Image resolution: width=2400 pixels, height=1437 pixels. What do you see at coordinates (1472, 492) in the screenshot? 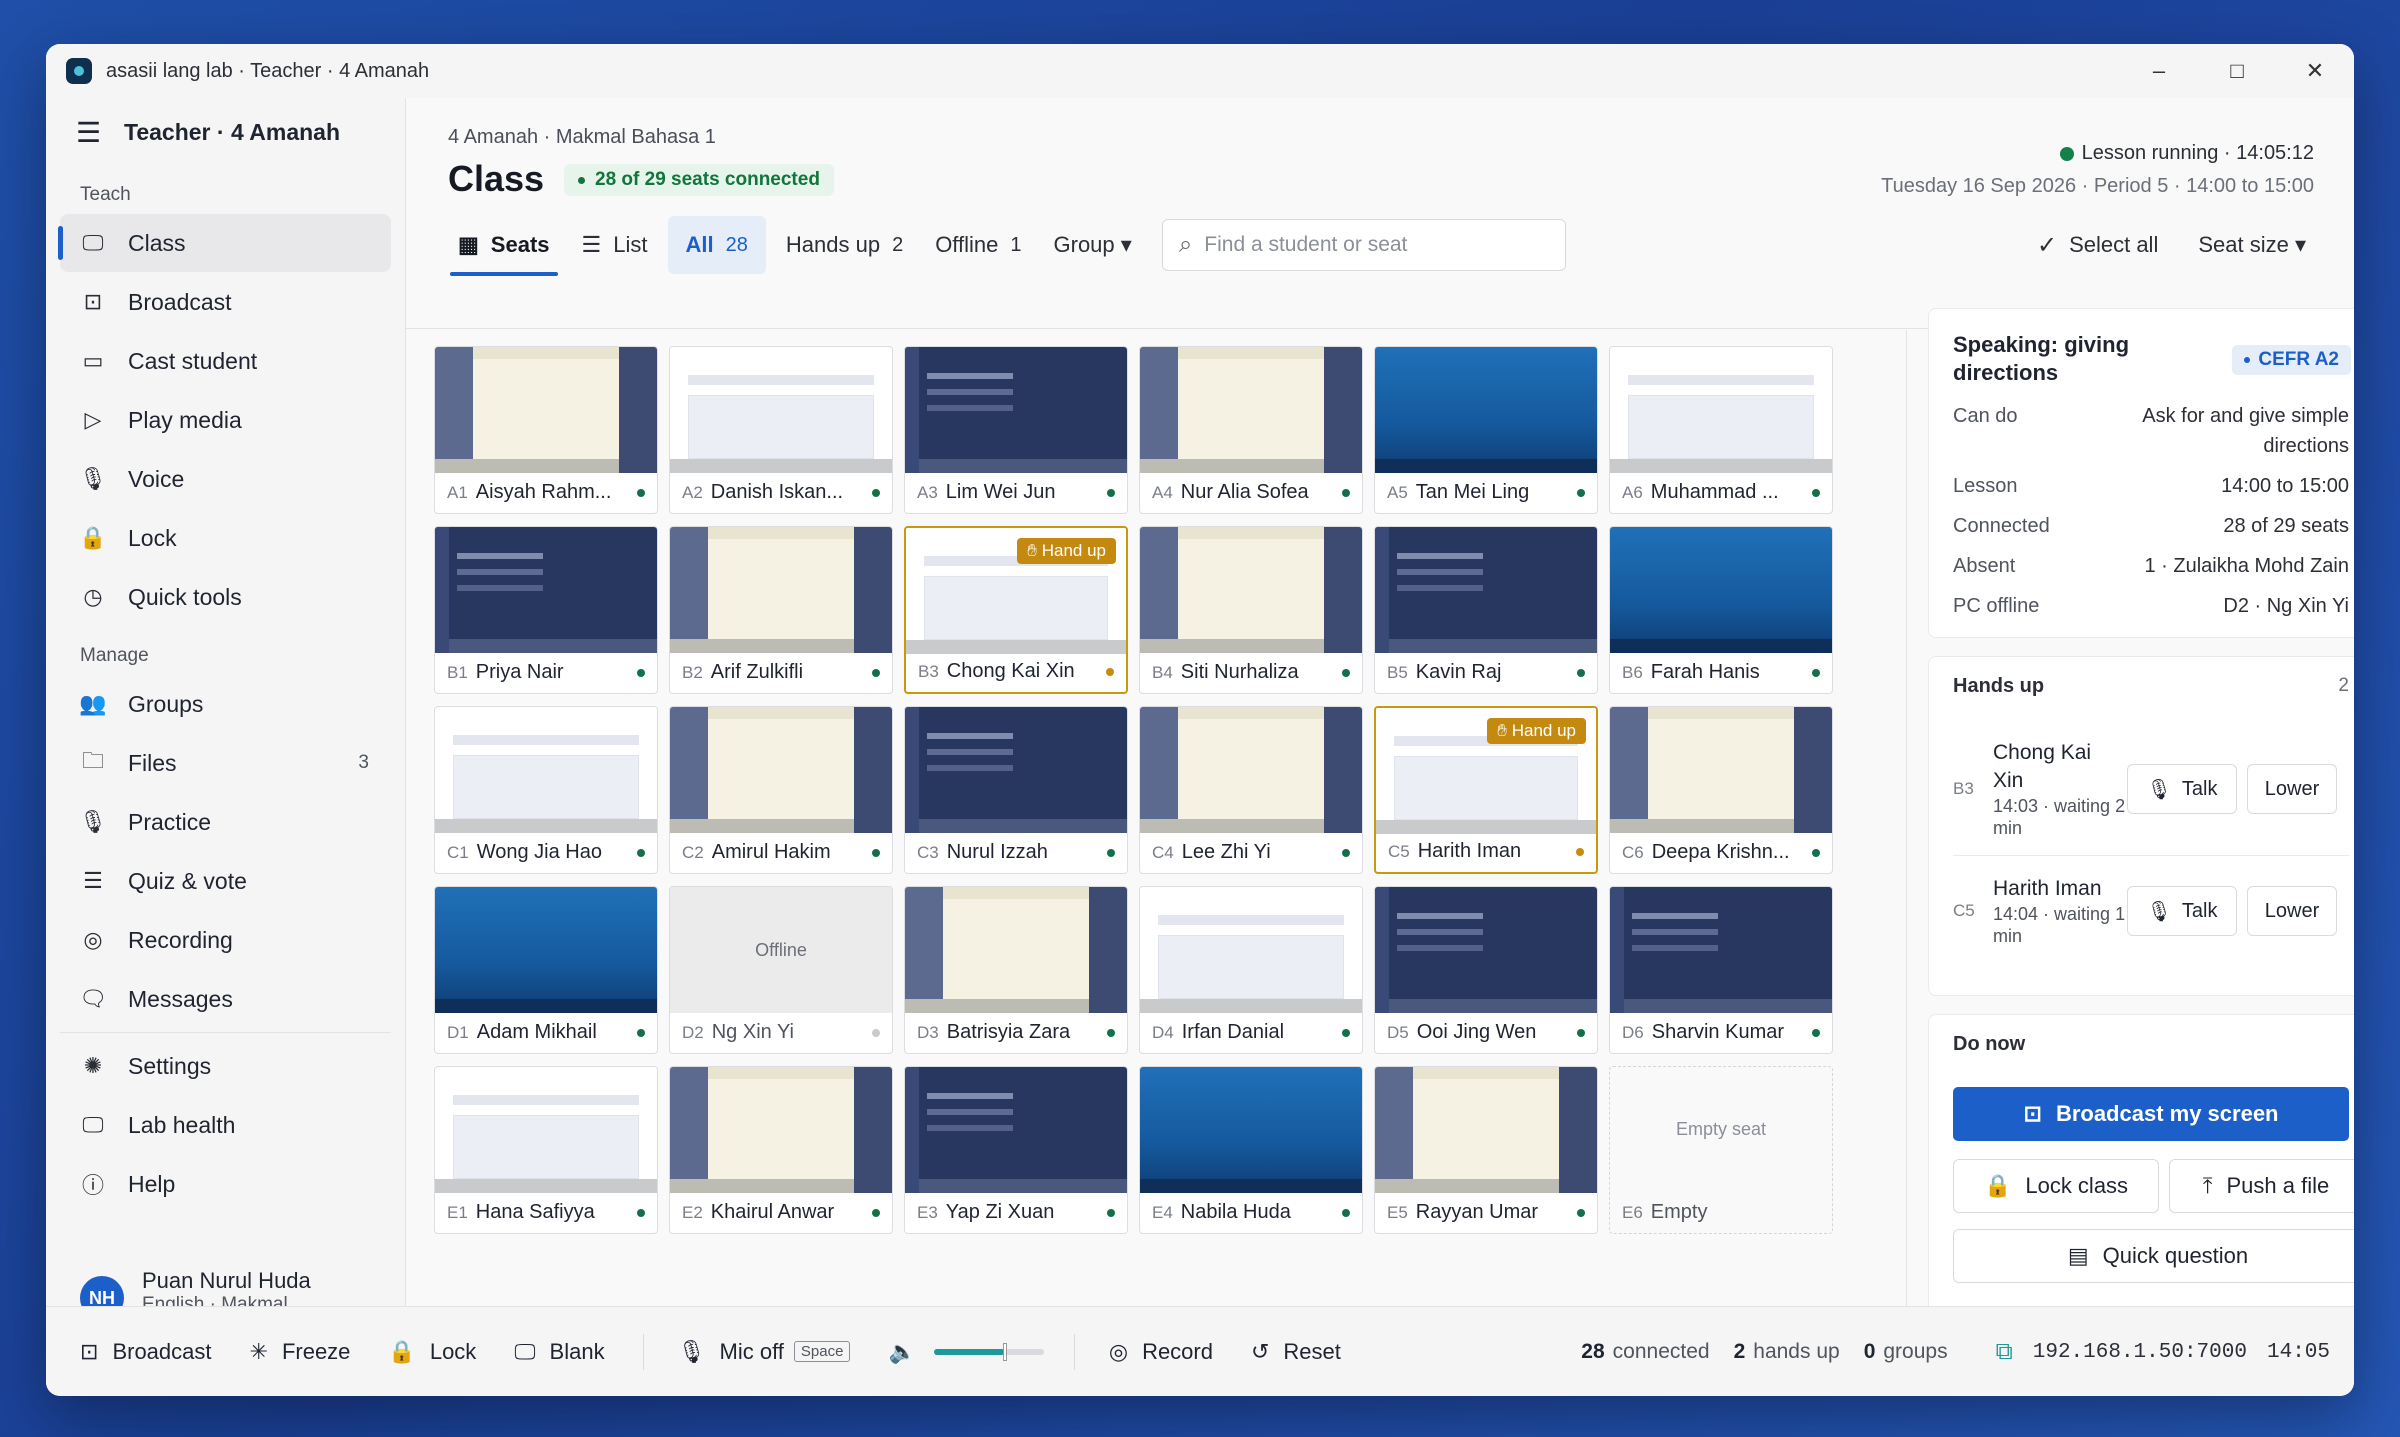
I see `student-name: Tan Mei Ling` at bounding box center [1472, 492].